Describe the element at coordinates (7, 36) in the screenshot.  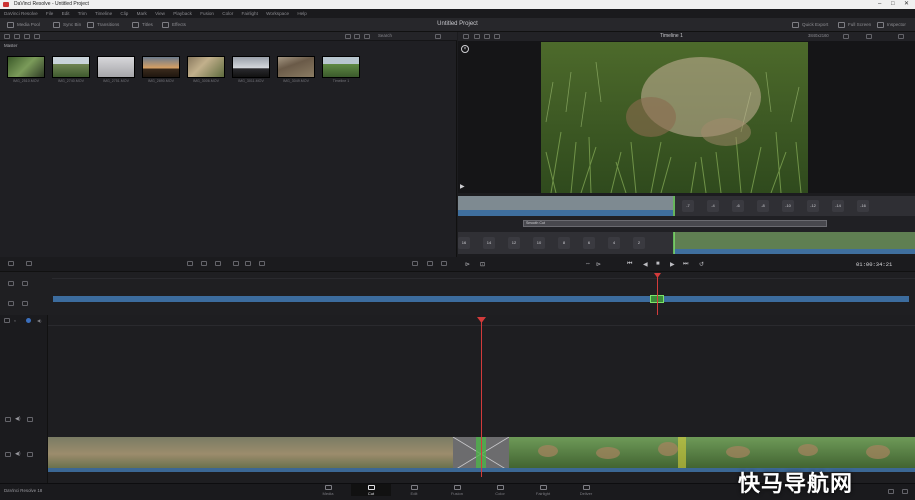
I see `bin-list-icon` at that location.